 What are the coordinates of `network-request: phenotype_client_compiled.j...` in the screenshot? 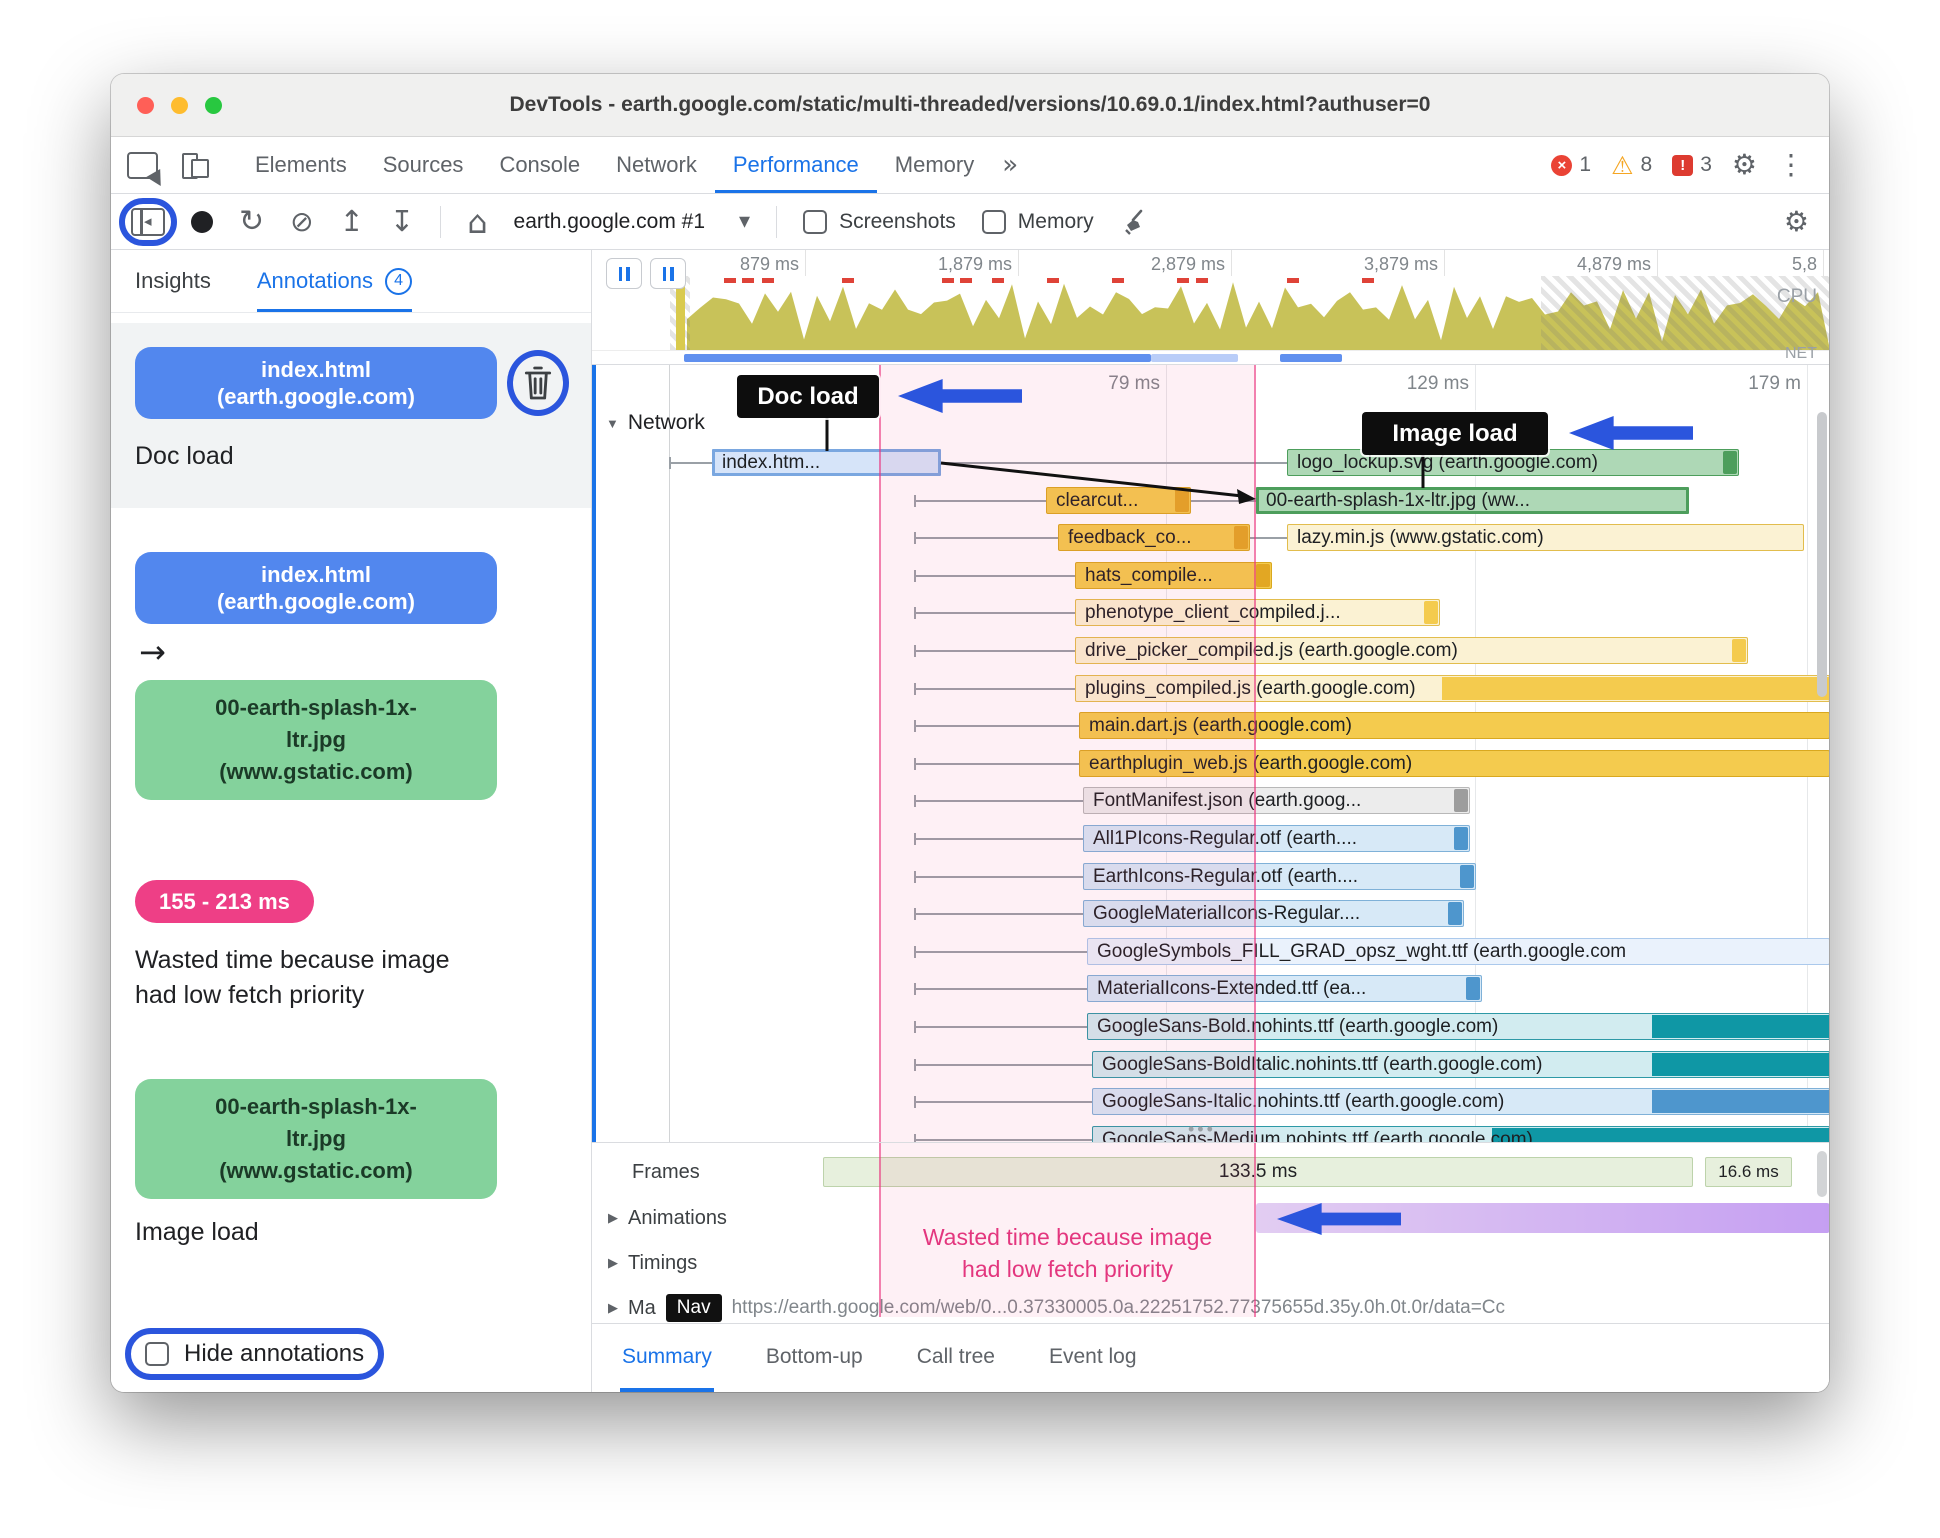 It's located at (1210, 613).